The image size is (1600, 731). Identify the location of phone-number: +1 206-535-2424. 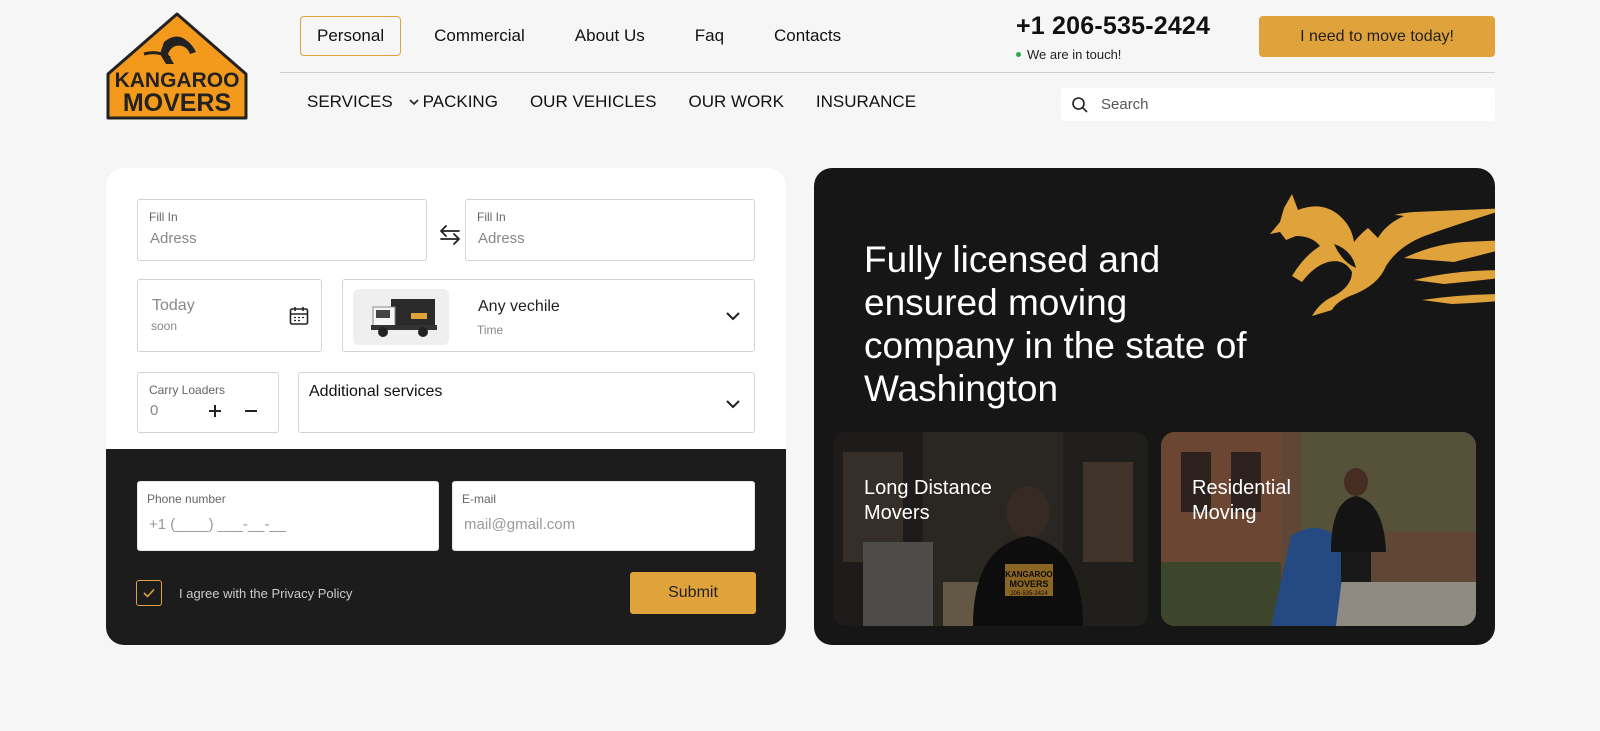
(1113, 26).